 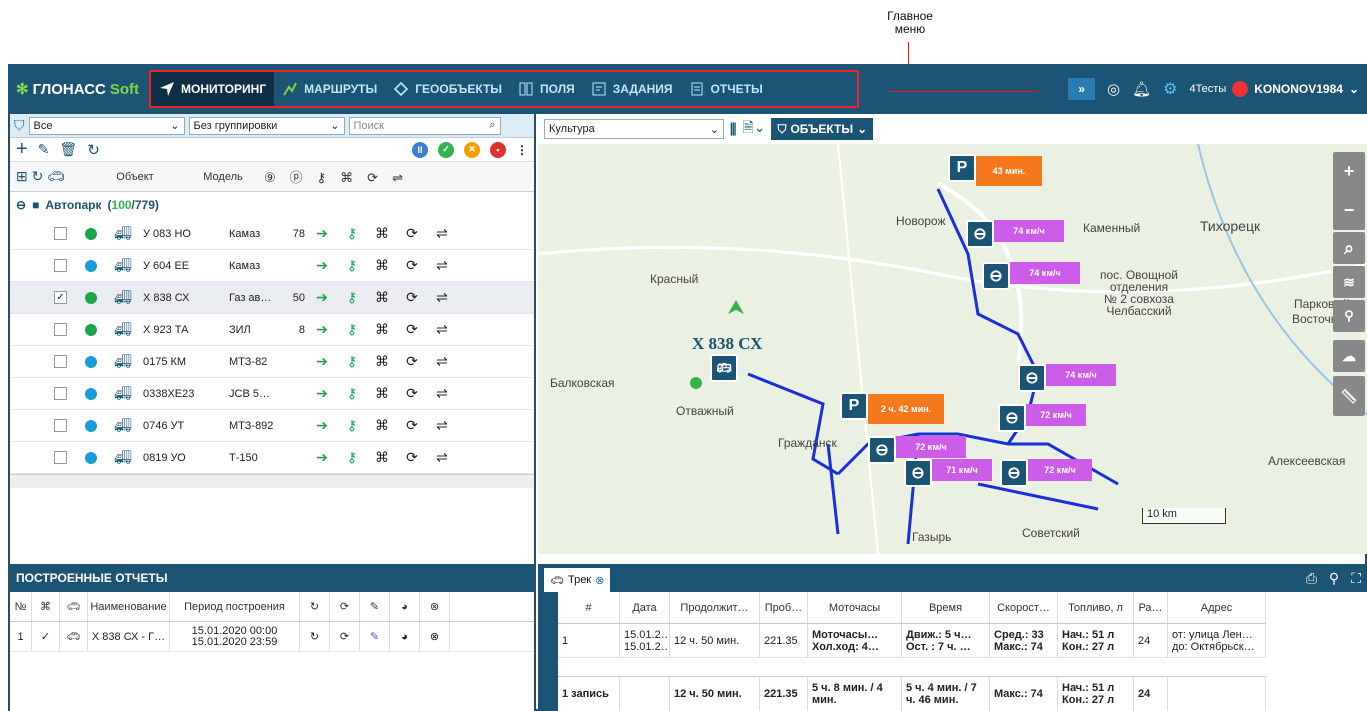 I want to click on track-header-cell: Время, so click(x=946, y=607).